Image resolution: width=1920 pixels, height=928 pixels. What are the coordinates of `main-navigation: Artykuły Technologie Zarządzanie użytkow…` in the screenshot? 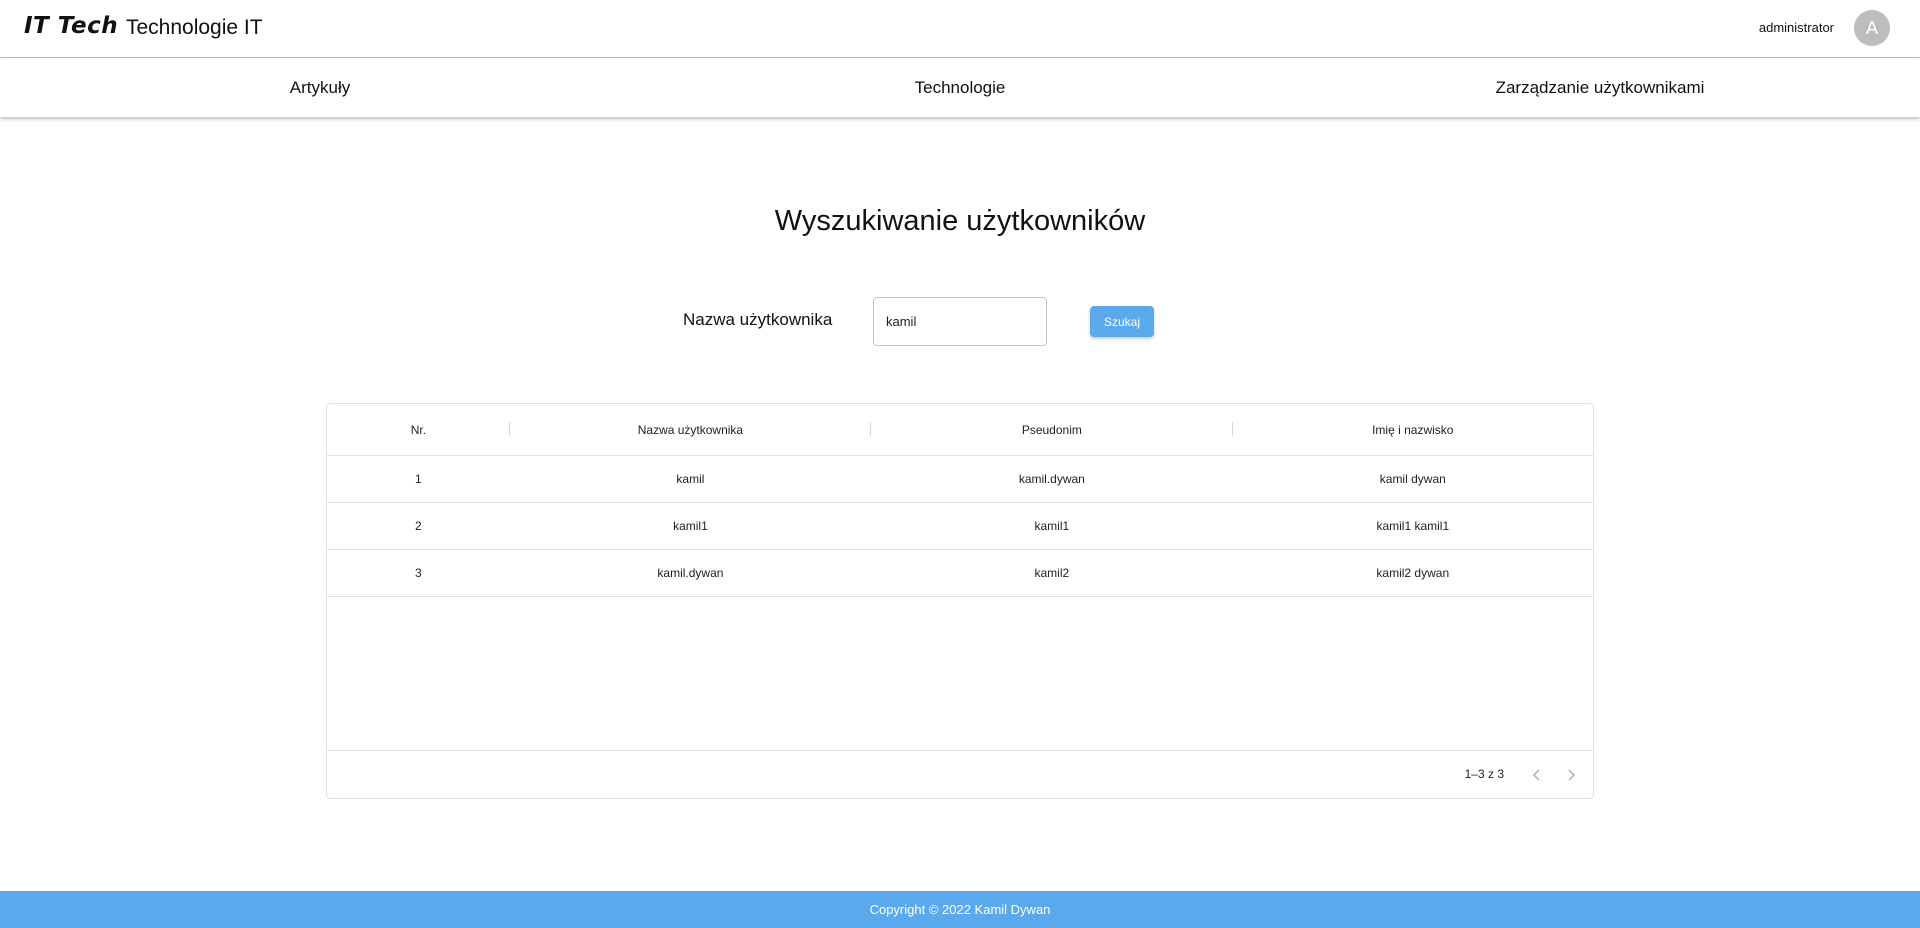 It's located at (960, 87).